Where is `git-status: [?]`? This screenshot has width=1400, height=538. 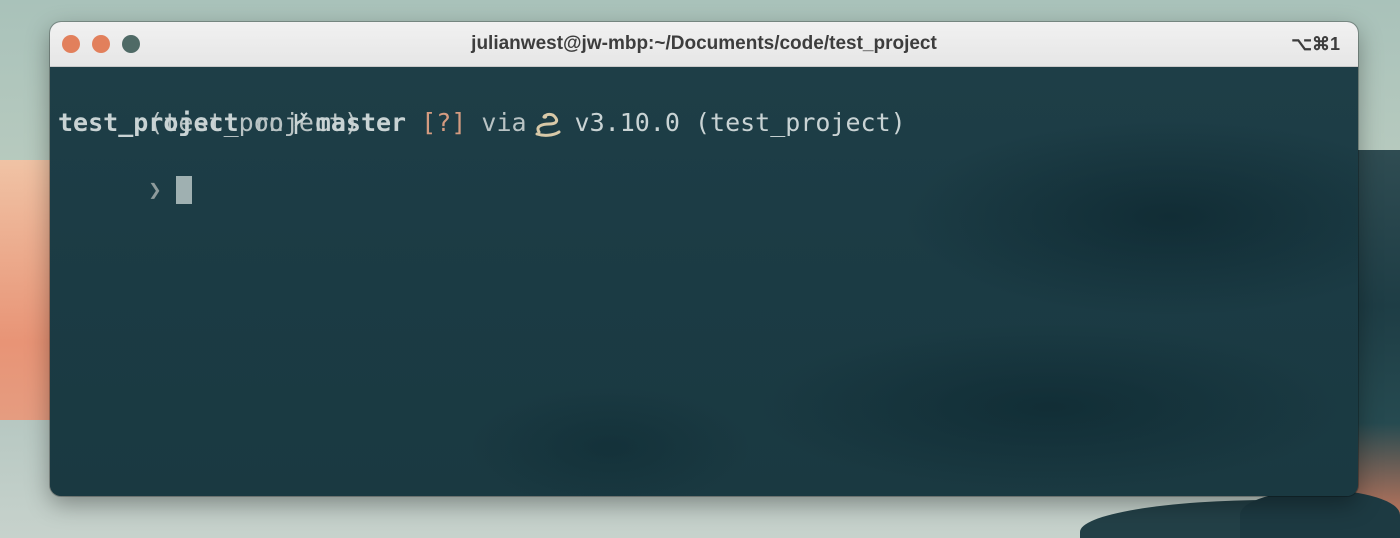
git-status: [?] is located at coordinates (444, 122).